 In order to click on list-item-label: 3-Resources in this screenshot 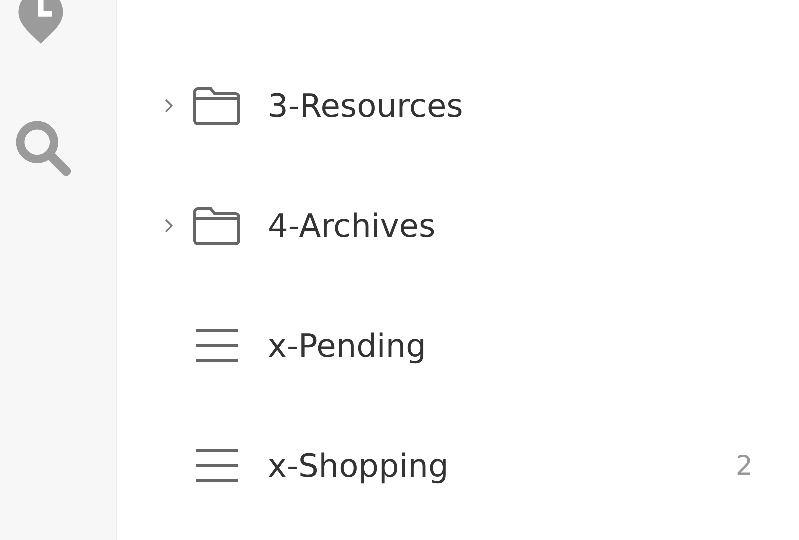, I will do `click(366, 106)`.